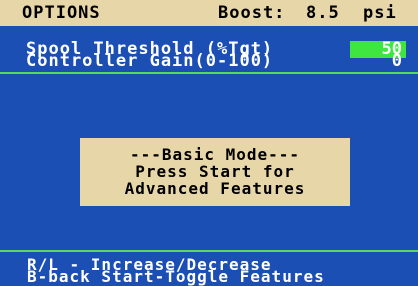  What do you see at coordinates (209, 251) in the screenshot?
I see `bottom-divider` at bounding box center [209, 251].